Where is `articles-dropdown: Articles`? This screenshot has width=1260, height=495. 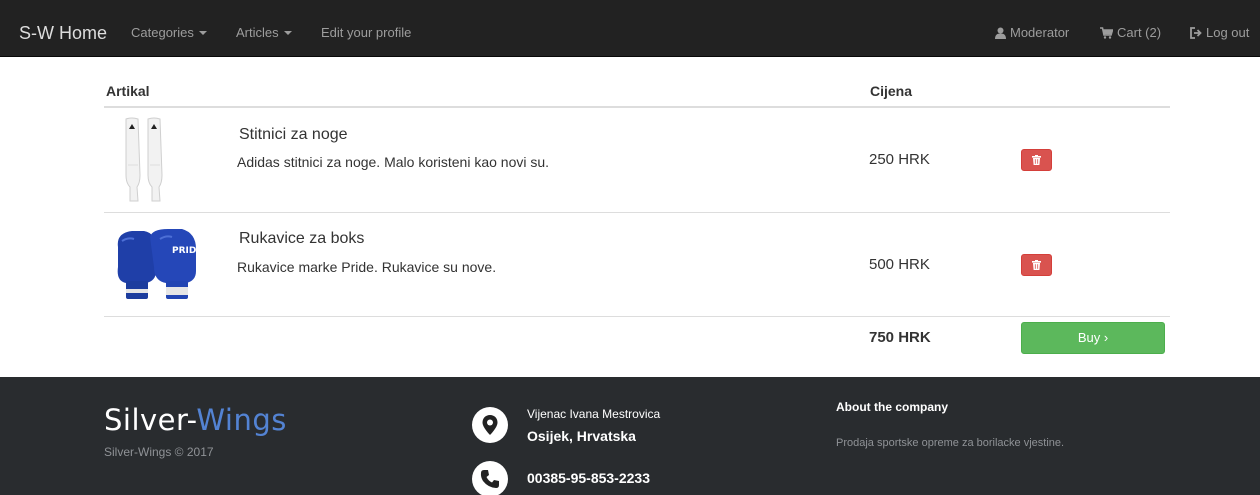 articles-dropdown: Articles is located at coordinates (264, 33).